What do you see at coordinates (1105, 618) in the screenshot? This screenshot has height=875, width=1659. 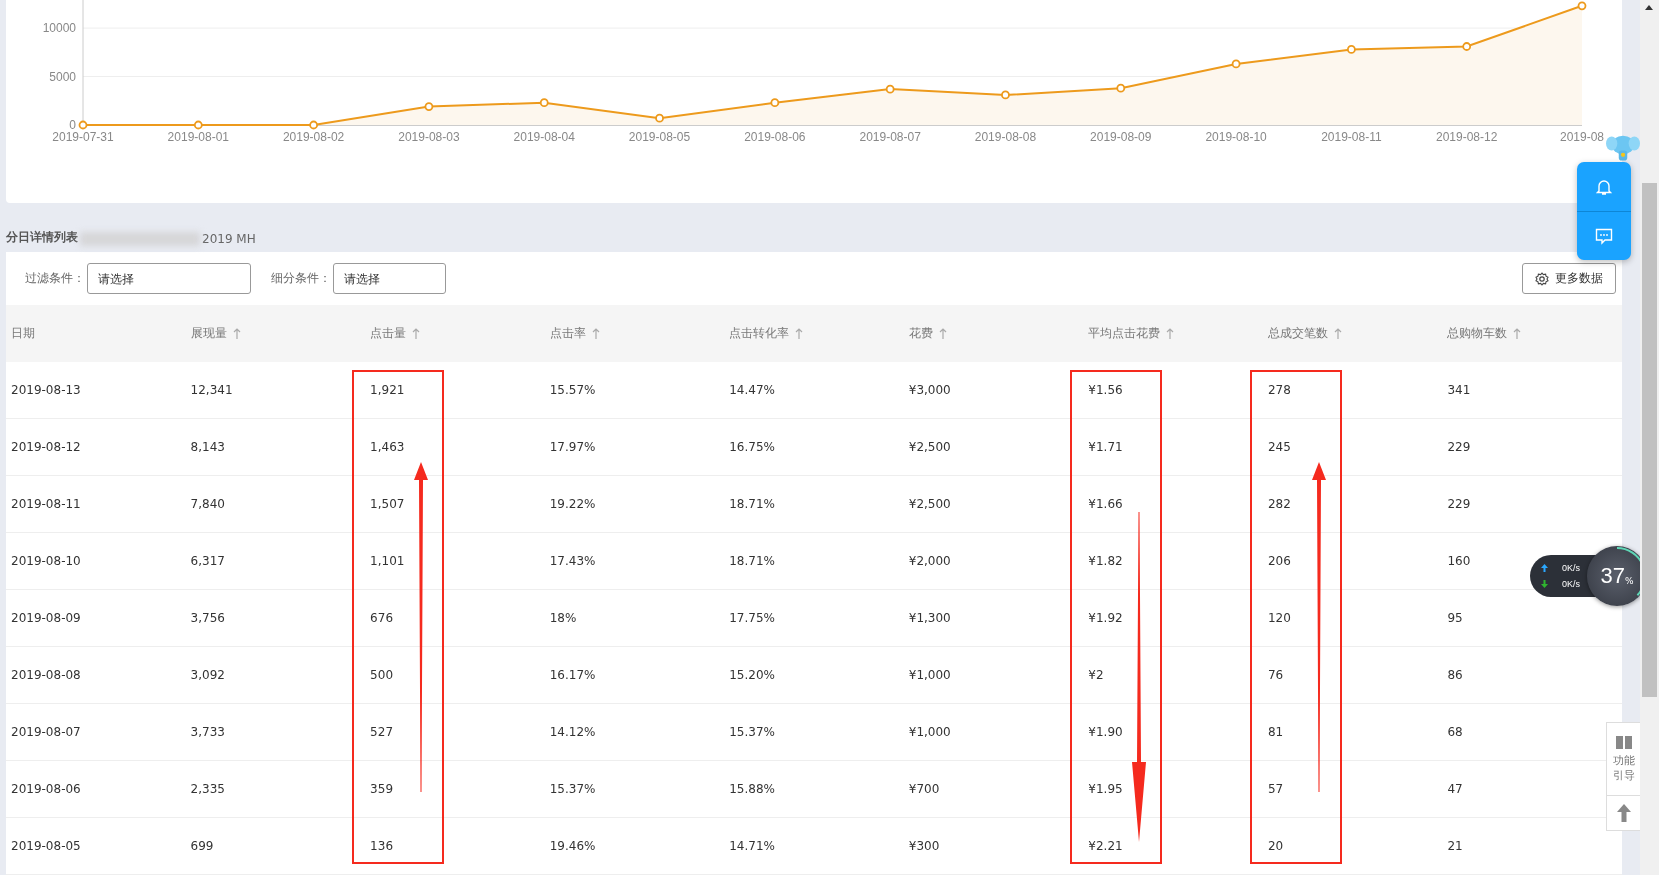 I see `table-cell: ¥1.92` at bounding box center [1105, 618].